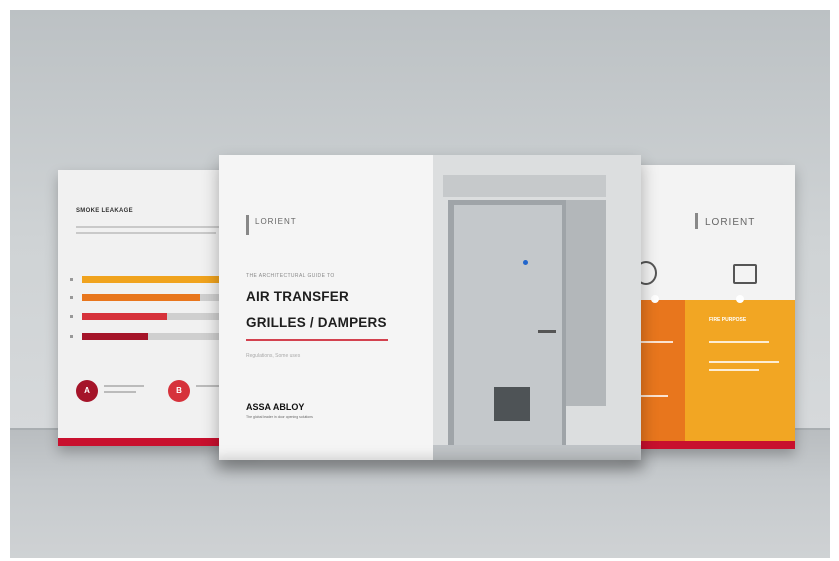 Image resolution: width=839 pixels, height=561 pixels. I want to click on red-divider, so click(317, 340).